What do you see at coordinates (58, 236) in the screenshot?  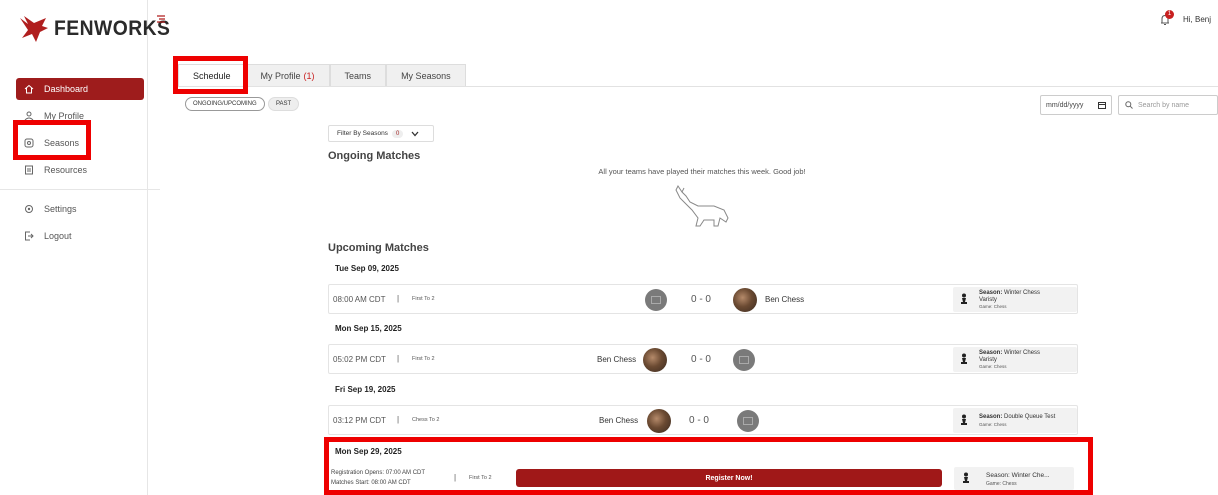 I see `sidebar-item-label: Logout` at bounding box center [58, 236].